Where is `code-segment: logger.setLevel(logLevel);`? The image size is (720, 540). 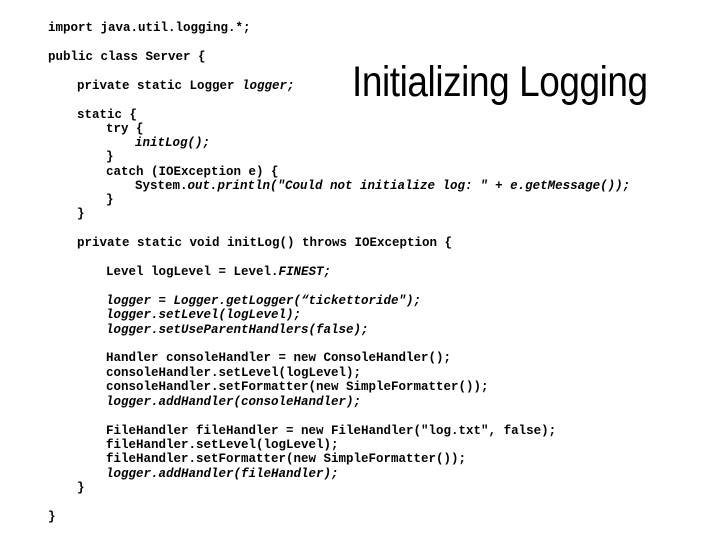
code-segment: logger.setLevel(logLevel); is located at coordinates (204, 315).